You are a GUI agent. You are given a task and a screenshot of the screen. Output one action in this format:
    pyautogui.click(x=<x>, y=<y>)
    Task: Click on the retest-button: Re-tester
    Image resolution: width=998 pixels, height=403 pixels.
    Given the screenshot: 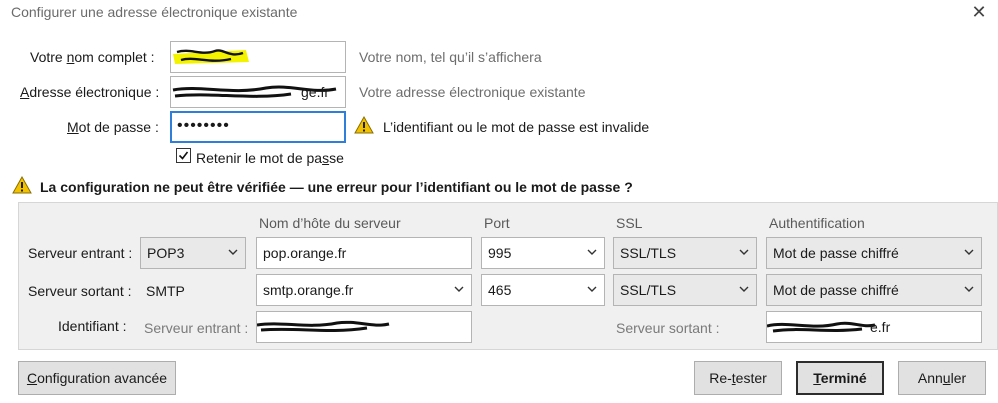 What is the action you would take?
    pyautogui.click(x=738, y=378)
    